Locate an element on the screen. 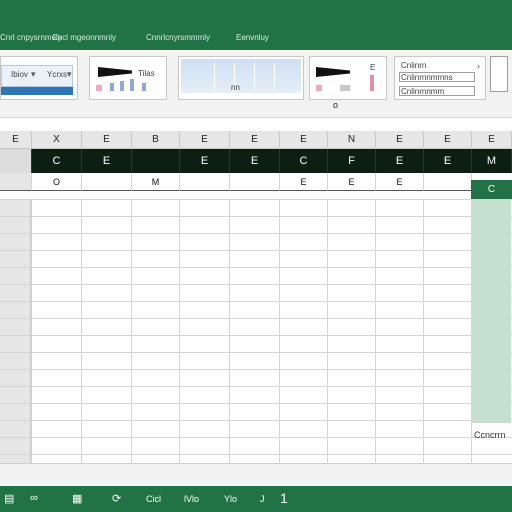 This screenshot has width=512, height=512. status-item-3: Ylo is located at coordinates (230, 499).